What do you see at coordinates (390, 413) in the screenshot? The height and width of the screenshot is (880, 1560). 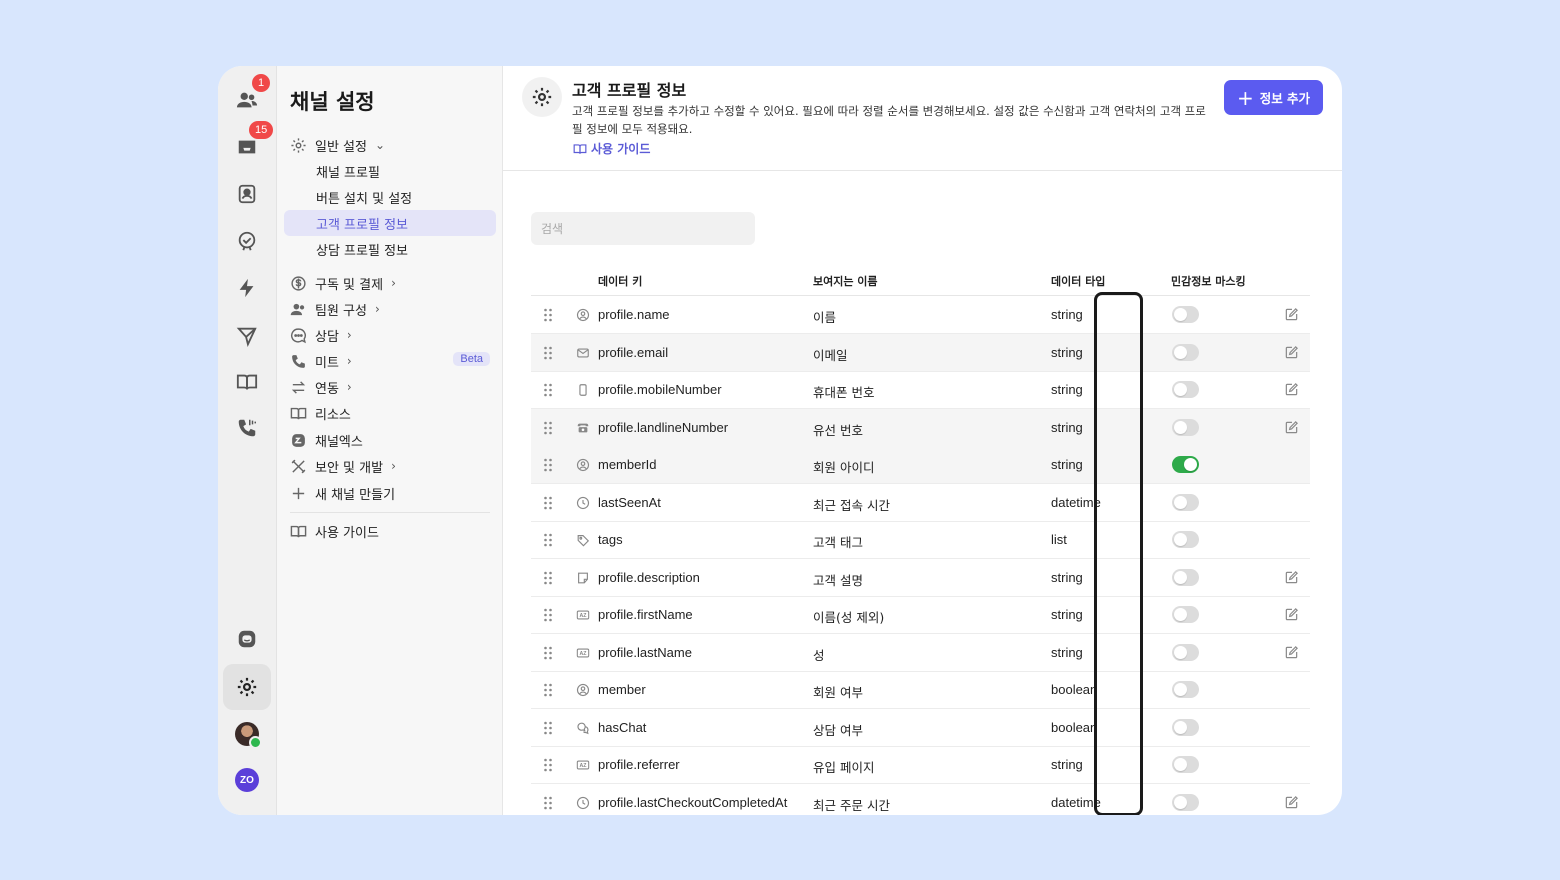 I see `nav-resources: 리소스` at bounding box center [390, 413].